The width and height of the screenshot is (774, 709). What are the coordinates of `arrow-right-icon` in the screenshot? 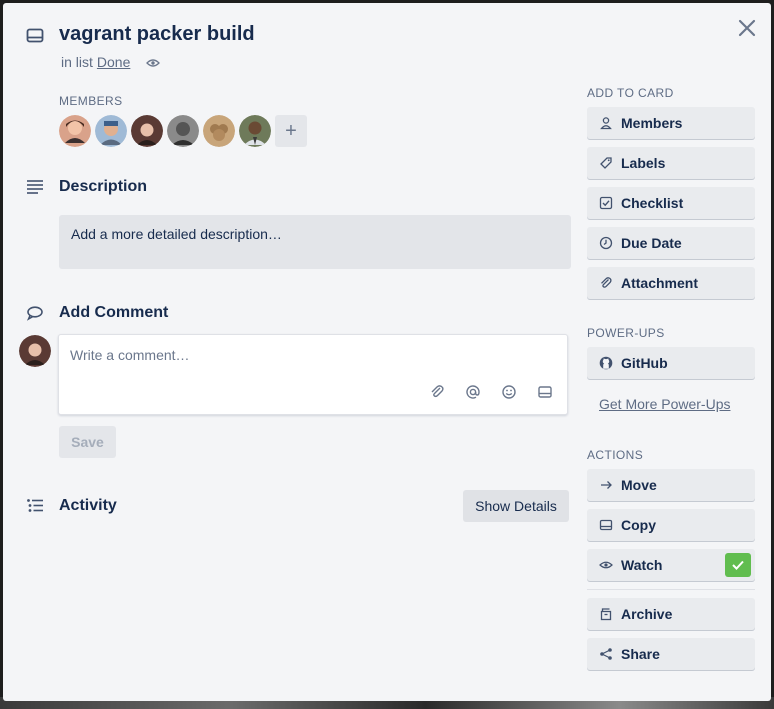 It's located at (606, 485).